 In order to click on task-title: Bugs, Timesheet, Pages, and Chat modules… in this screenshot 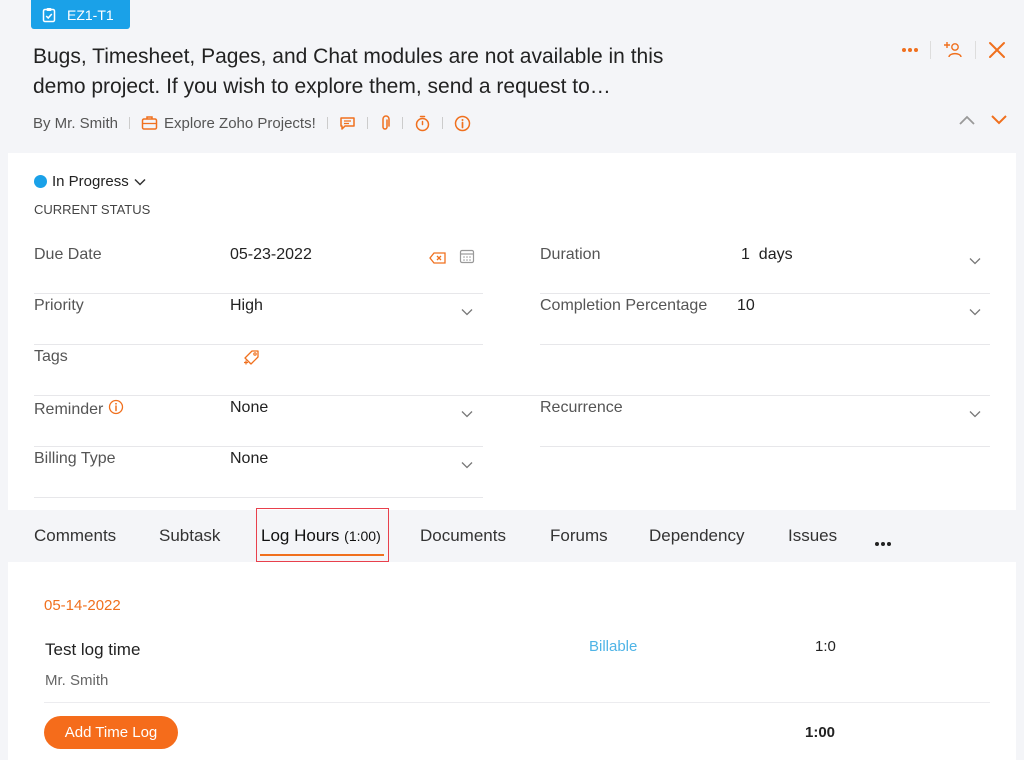, I will do `click(383, 72)`.